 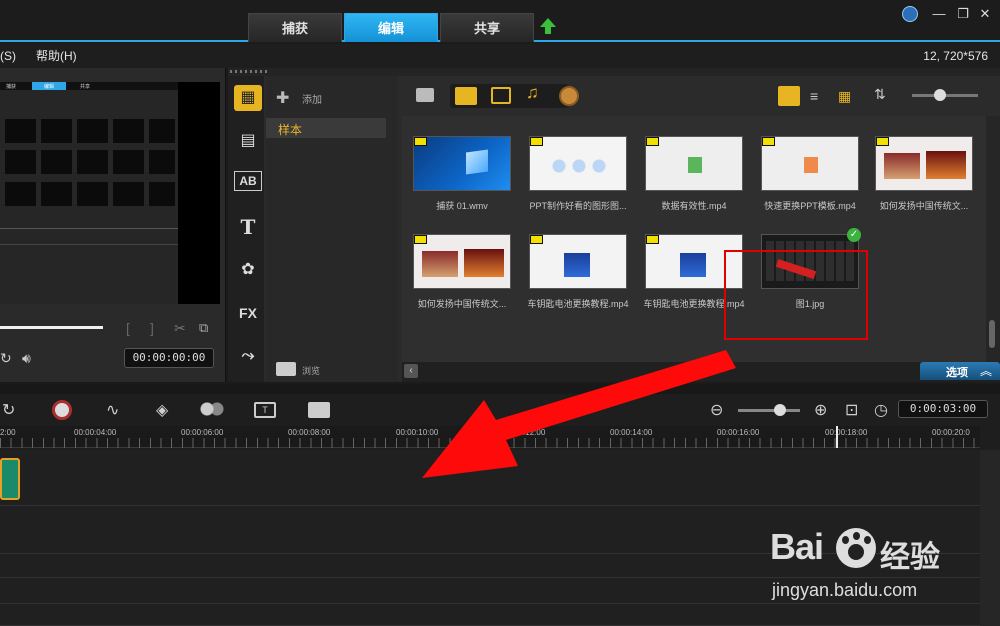 What do you see at coordinates (845, 590) in the screenshot?
I see `watermark-url: jingyan.baidu.com` at bounding box center [845, 590].